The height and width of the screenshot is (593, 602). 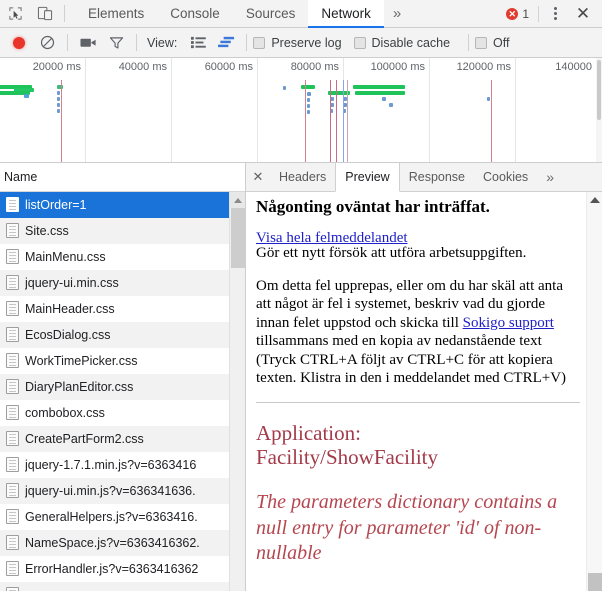 What do you see at coordinates (122, 309) in the screenshot?
I see `request-row-mainheader-css: MainHeader.css` at bounding box center [122, 309].